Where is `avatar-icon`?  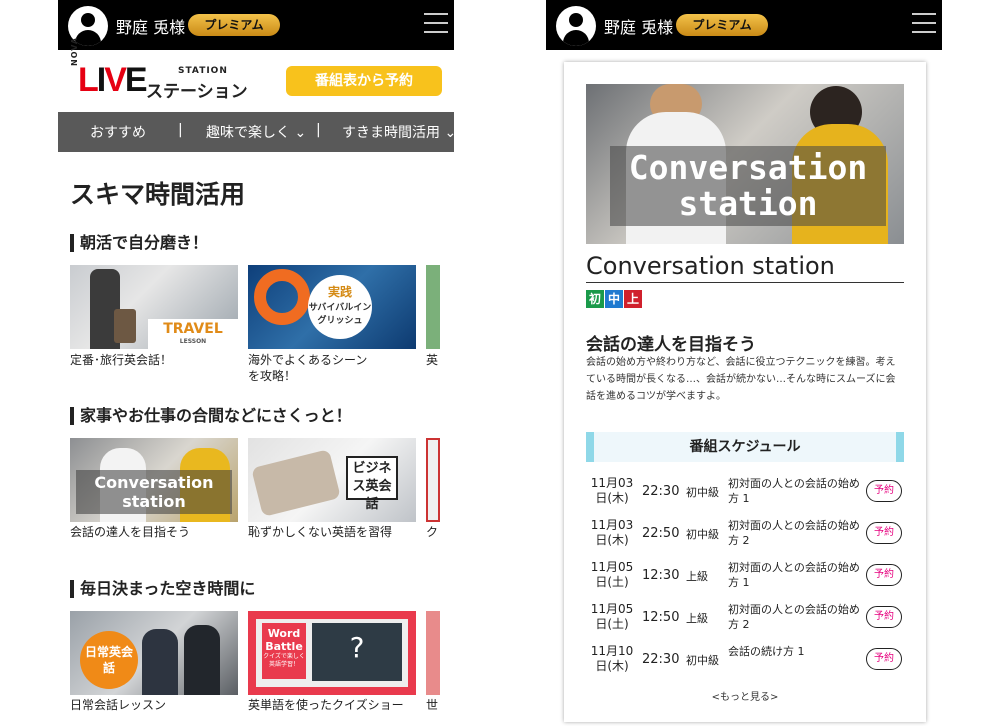 avatar-icon is located at coordinates (576, 26).